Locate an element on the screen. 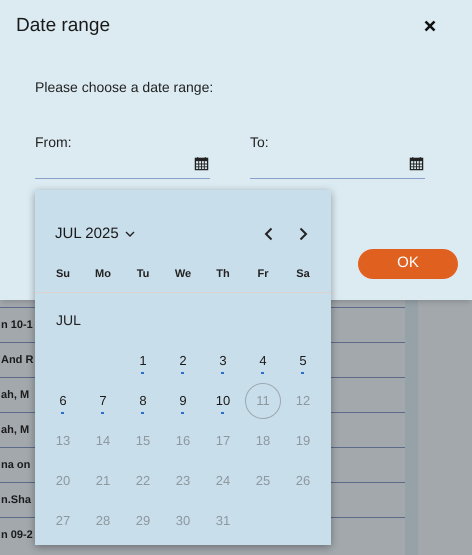 The image size is (472, 555). day-button: 8 is located at coordinates (143, 400).